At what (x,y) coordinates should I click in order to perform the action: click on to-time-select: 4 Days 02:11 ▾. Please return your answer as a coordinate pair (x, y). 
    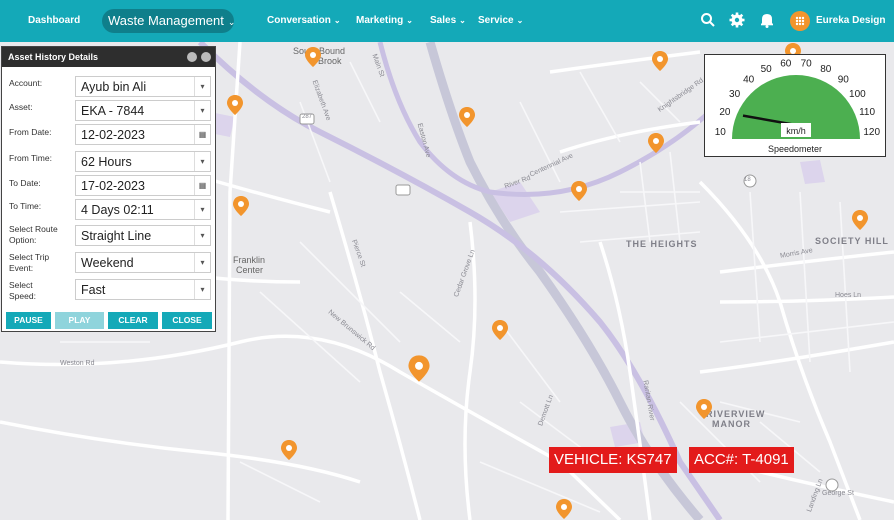
    Looking at the image, I should click on (143, 209).